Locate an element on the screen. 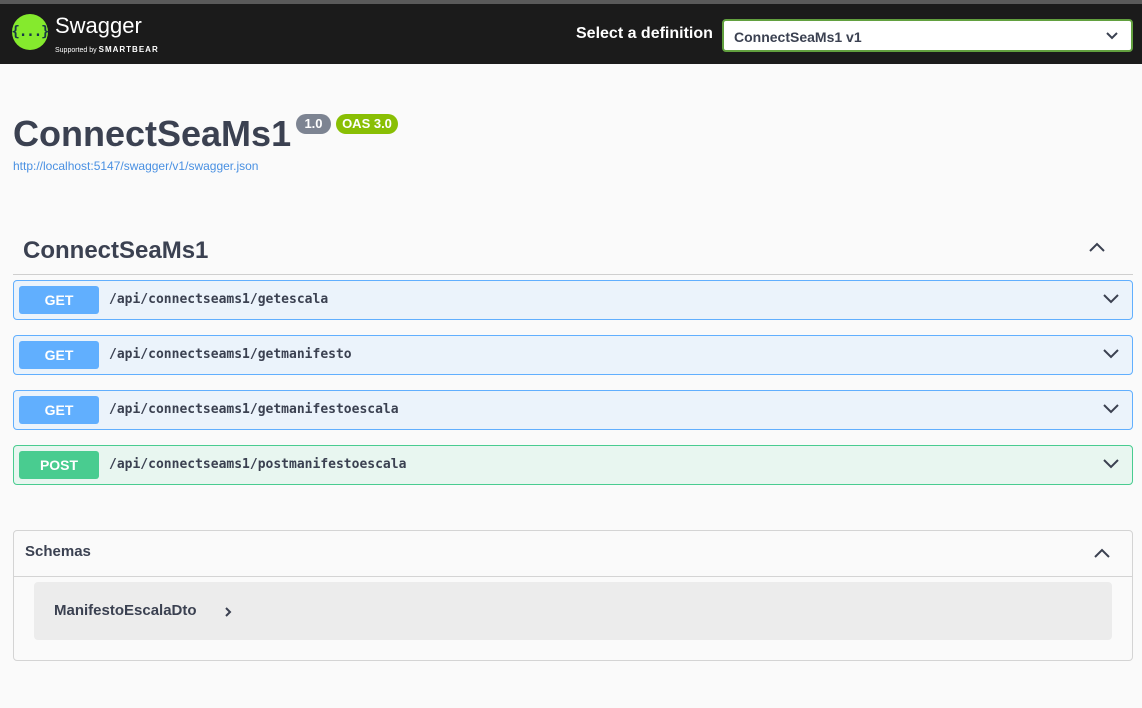 The height and width of the screenshot is (708, 1142). operation-path: /api/connectseams1/postmanifestoescala is located at coordinates (258, 464).